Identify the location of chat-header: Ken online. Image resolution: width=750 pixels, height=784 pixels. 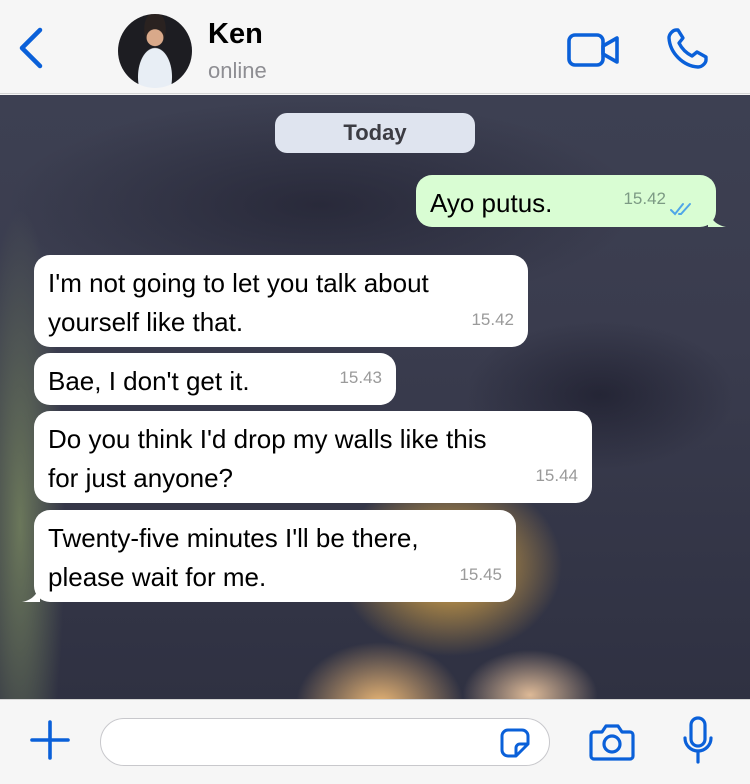
(375, 47).